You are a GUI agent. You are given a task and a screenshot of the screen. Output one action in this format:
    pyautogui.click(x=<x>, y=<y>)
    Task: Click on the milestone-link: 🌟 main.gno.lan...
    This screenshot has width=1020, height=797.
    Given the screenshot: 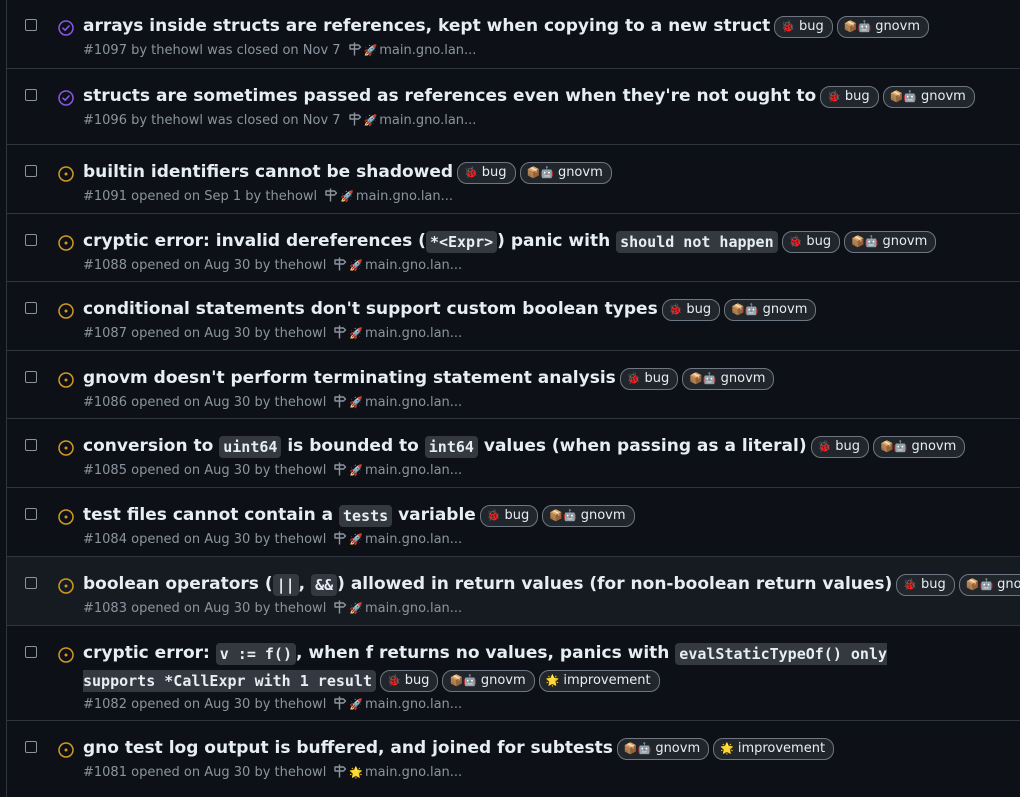 What is the action you would take?
    pyautogui.click(x=397, y=772)
    